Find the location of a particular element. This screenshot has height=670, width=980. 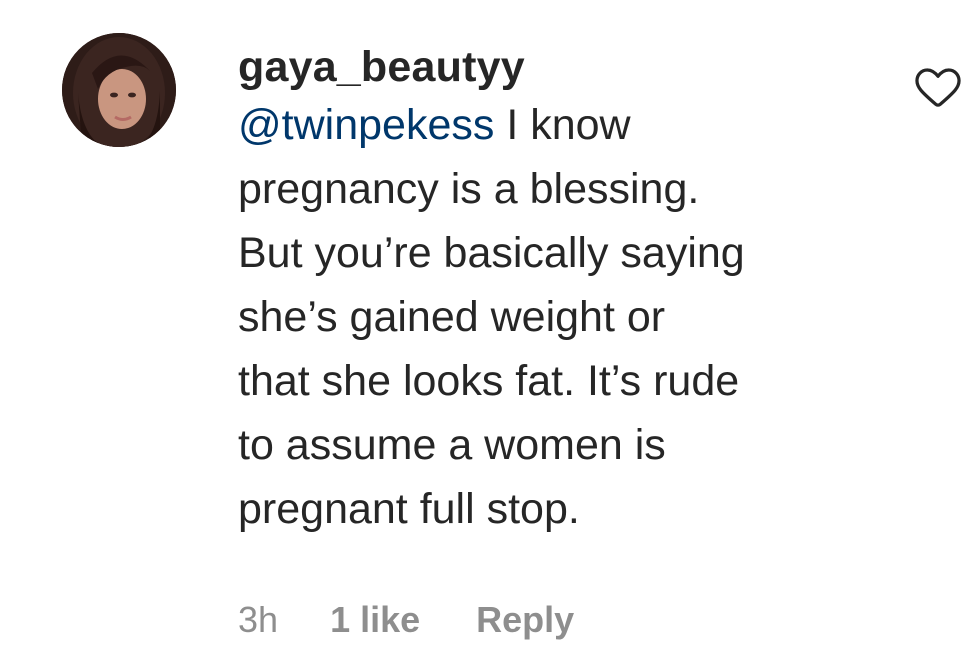

comment-line: to assume a women is is located at coordinates (452, 445).